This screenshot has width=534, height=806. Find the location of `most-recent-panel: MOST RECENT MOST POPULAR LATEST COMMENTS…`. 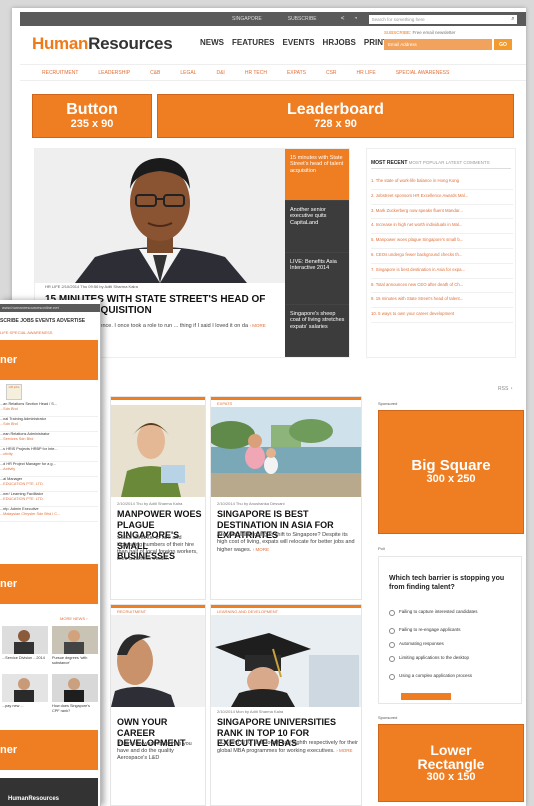

most-recent-panel: MOST RECENT MOST POPULAR LATEST COMMENTS… is located at coordinates (441, 253).